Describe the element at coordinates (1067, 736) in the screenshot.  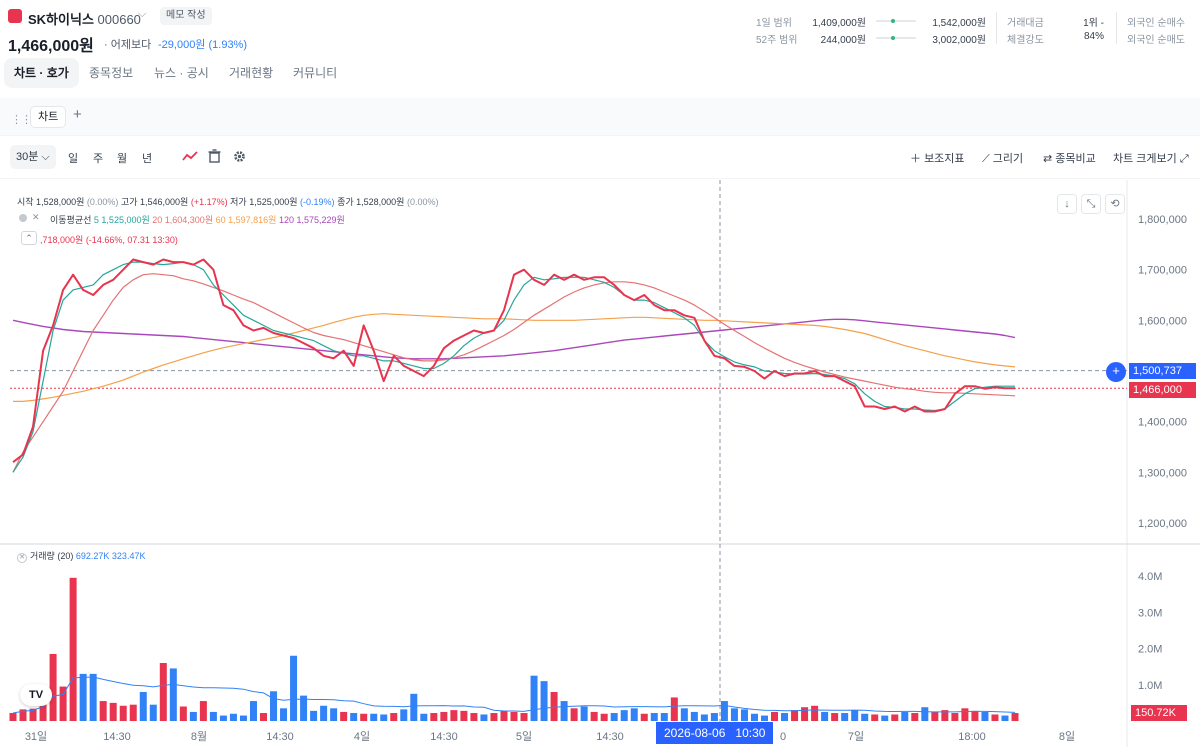
I see `x-tick-label: 8일` at that location.